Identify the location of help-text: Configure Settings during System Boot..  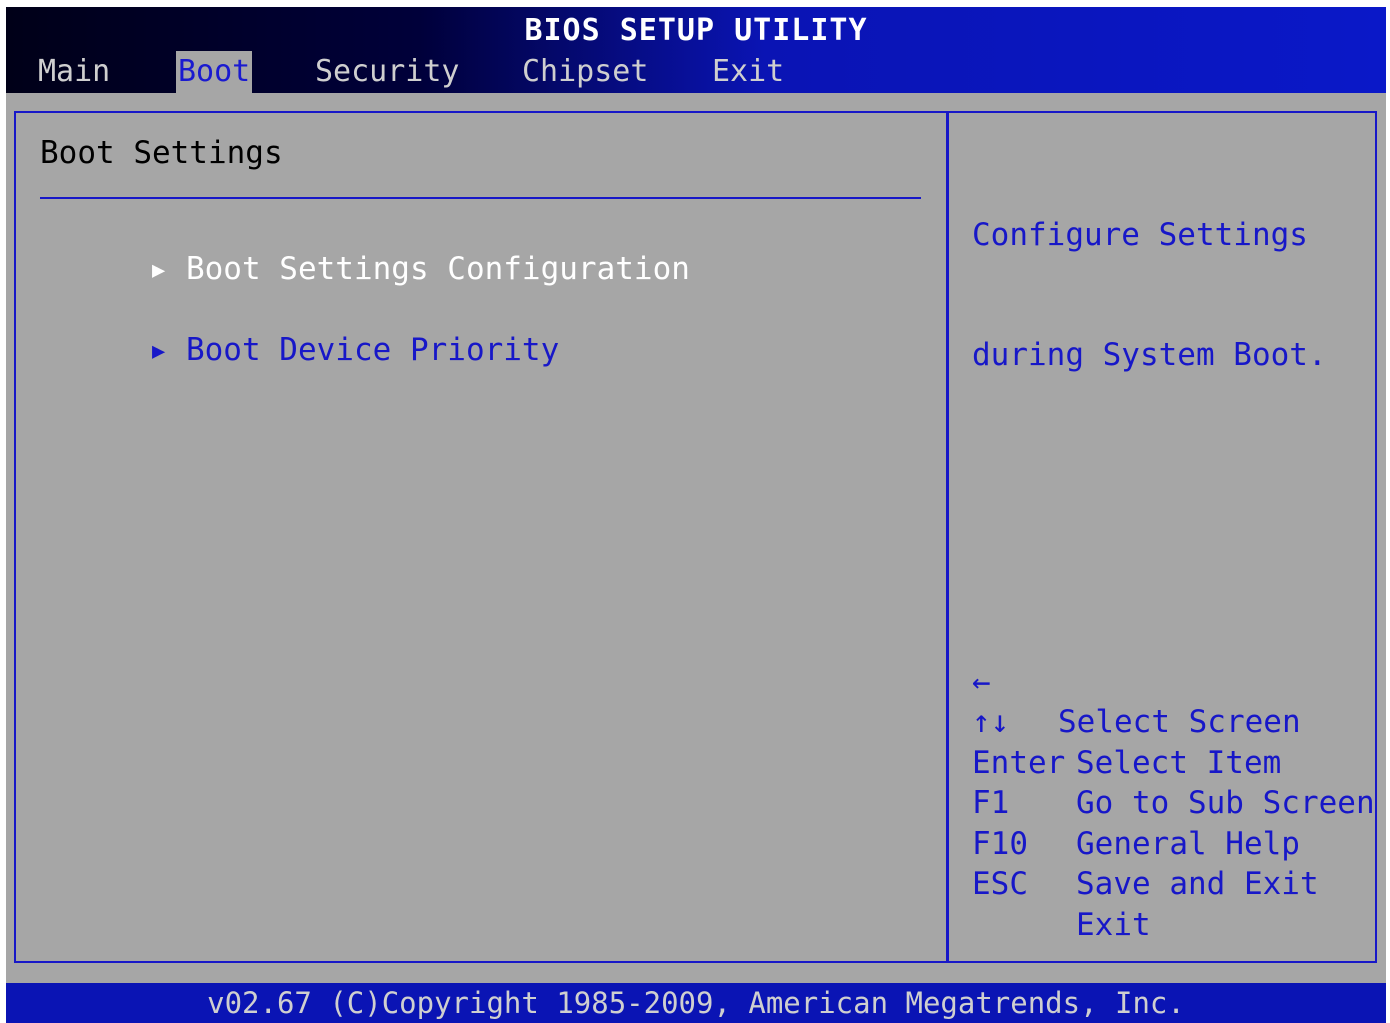
(1149, 295).